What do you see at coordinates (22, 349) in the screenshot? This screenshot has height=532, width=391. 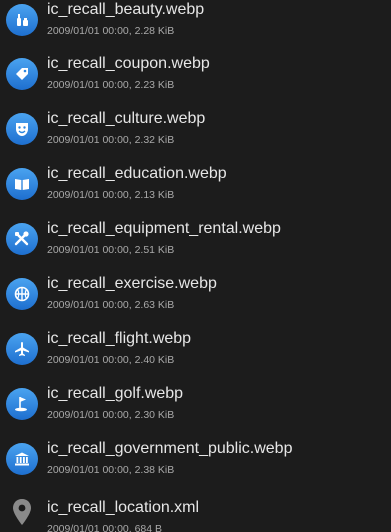 I see `airplane-icon` at bounding box center [22, 349].